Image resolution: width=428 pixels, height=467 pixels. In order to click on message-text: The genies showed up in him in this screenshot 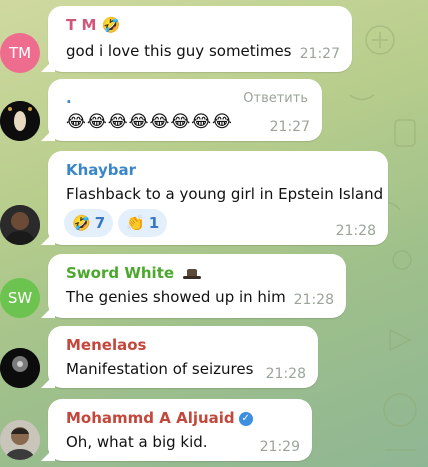, I will do `click(176, 297)`.